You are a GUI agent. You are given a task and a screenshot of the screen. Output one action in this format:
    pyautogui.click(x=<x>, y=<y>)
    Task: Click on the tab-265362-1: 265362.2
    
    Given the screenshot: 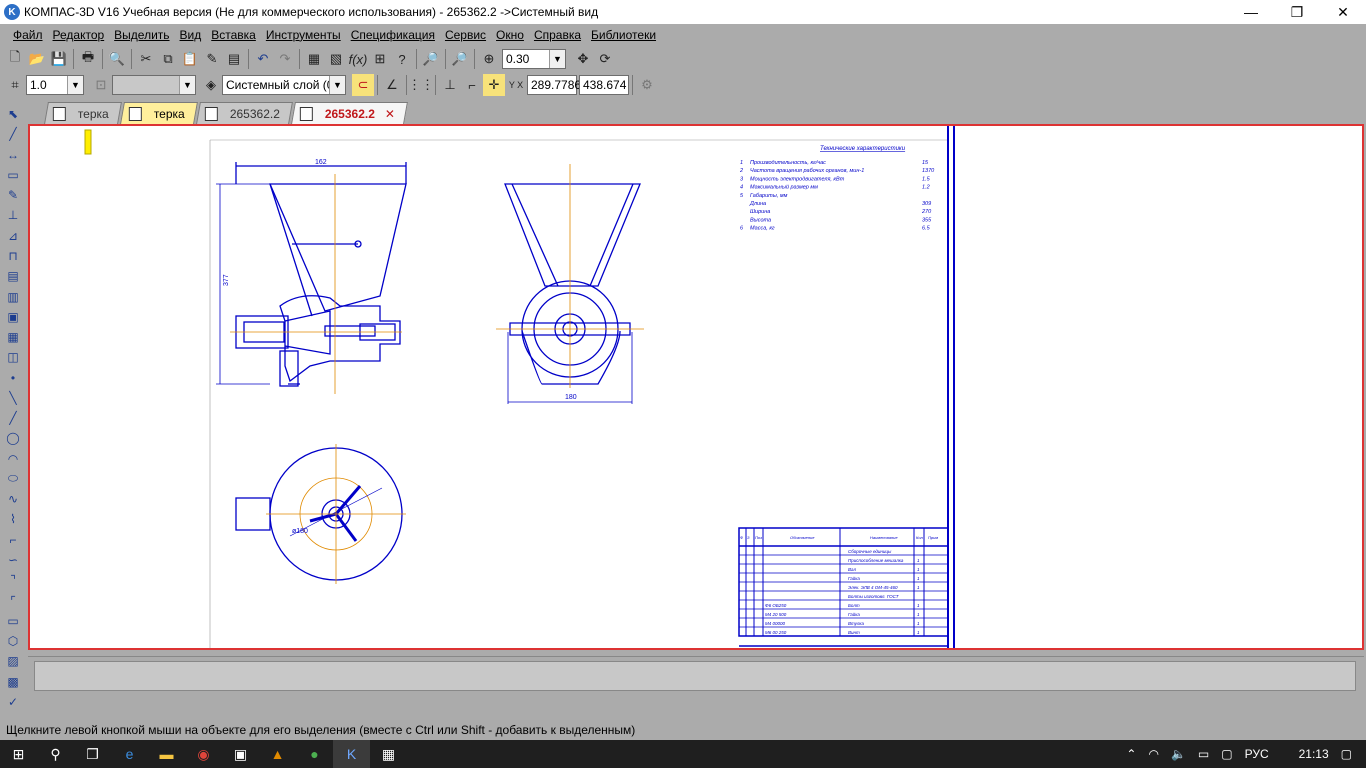 What is the action you would take?
    pyautogui.click(x=244, y=113)
    